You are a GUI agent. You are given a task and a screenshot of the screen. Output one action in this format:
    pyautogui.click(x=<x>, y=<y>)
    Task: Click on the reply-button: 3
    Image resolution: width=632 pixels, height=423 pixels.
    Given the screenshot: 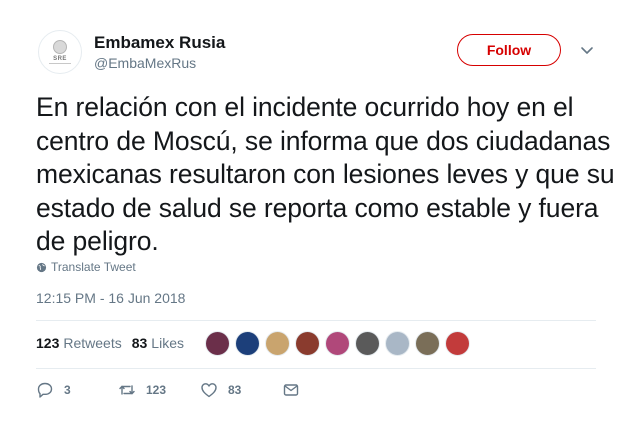 What is the action you would take?
    pyautogui.click(x=77, y=390)
    